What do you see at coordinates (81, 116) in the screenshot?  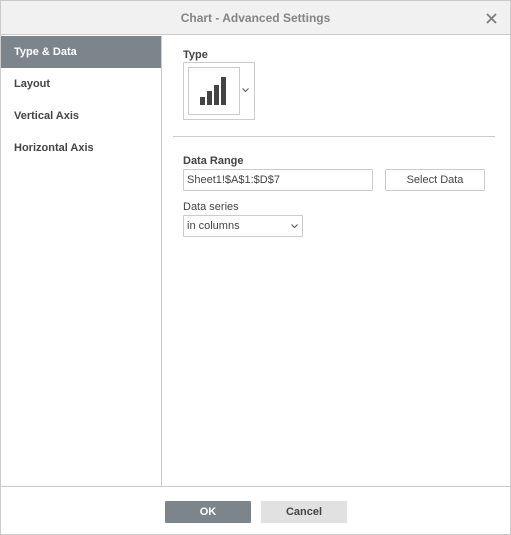 I see `sidebar-item-vertical-axis: Vertical Axis` at bounding box center [81, 116].